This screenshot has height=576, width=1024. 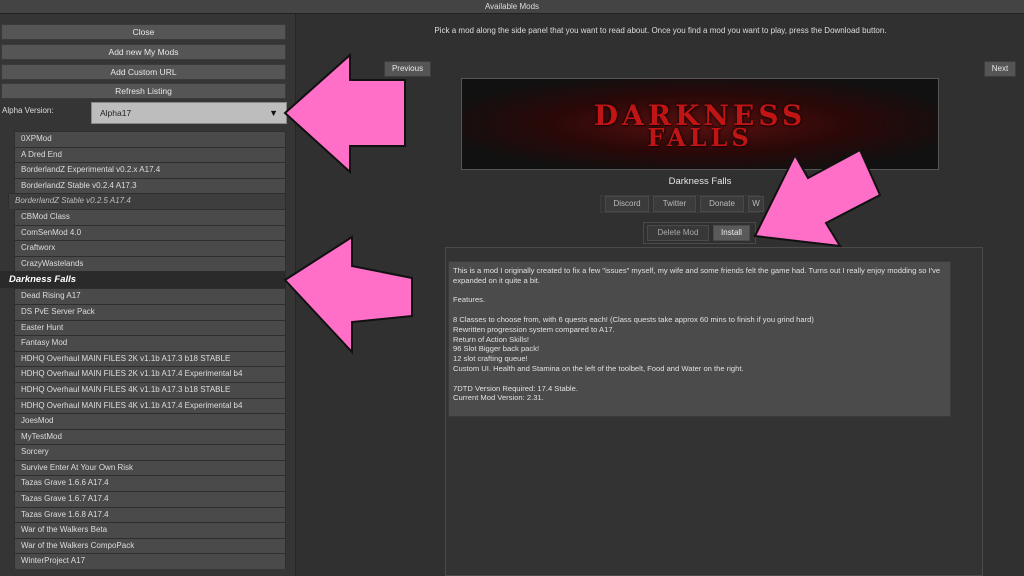 I want to click on arrow-icon-dropdown, so click(x=344, y=113).